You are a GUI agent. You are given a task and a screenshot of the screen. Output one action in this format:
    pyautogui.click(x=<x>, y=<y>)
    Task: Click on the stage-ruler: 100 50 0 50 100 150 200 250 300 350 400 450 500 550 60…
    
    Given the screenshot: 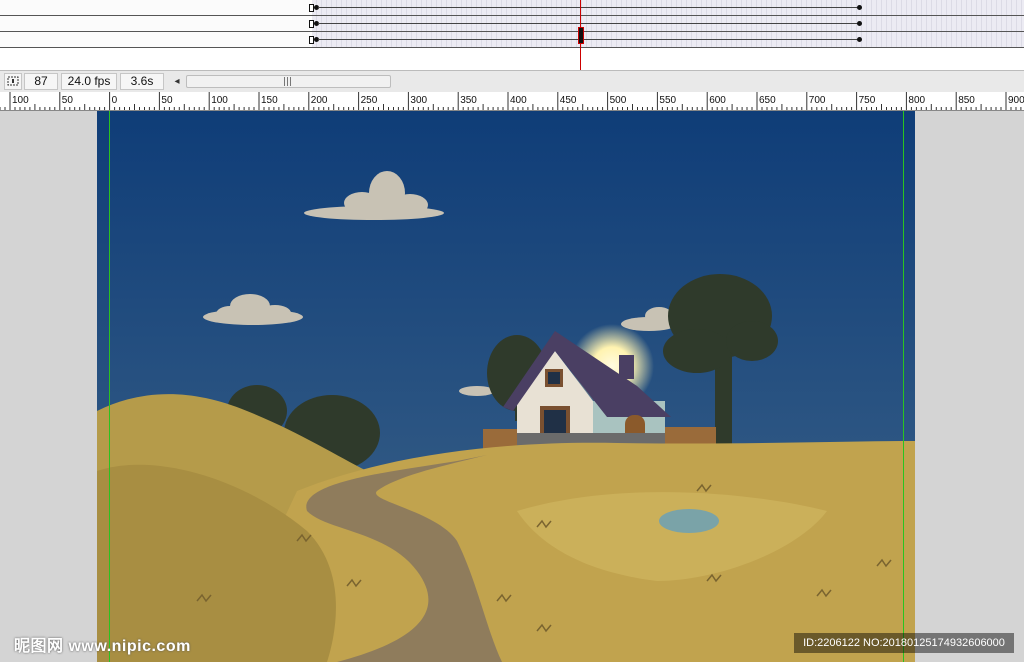 What is the action you would take?
    pyautogui.click(x=512, y=101)
    